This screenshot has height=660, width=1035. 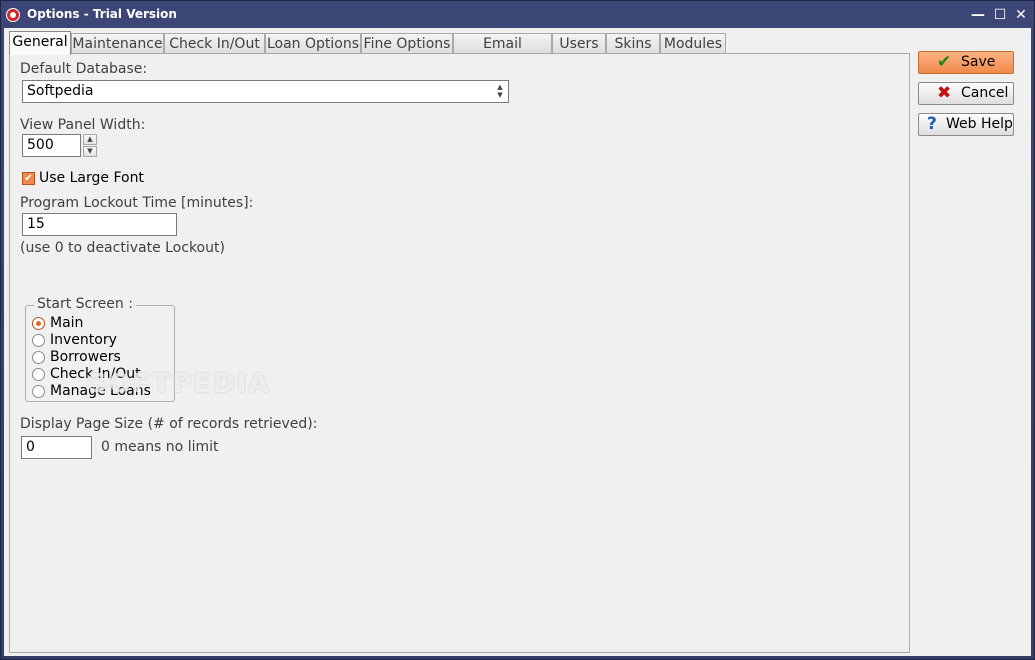 I want to click on tab-email-options: Email Options, so click(x=502, y=52).